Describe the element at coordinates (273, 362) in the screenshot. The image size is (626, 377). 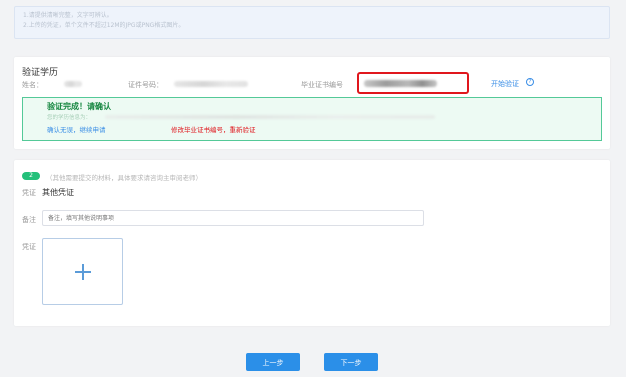
I see `previous-step-button: 上一步` at that location.